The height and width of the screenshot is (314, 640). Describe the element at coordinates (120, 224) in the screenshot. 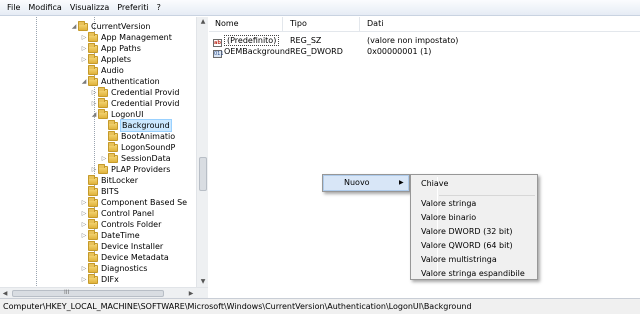

I see `tree-item: ▷ Controls Folder` at that location.